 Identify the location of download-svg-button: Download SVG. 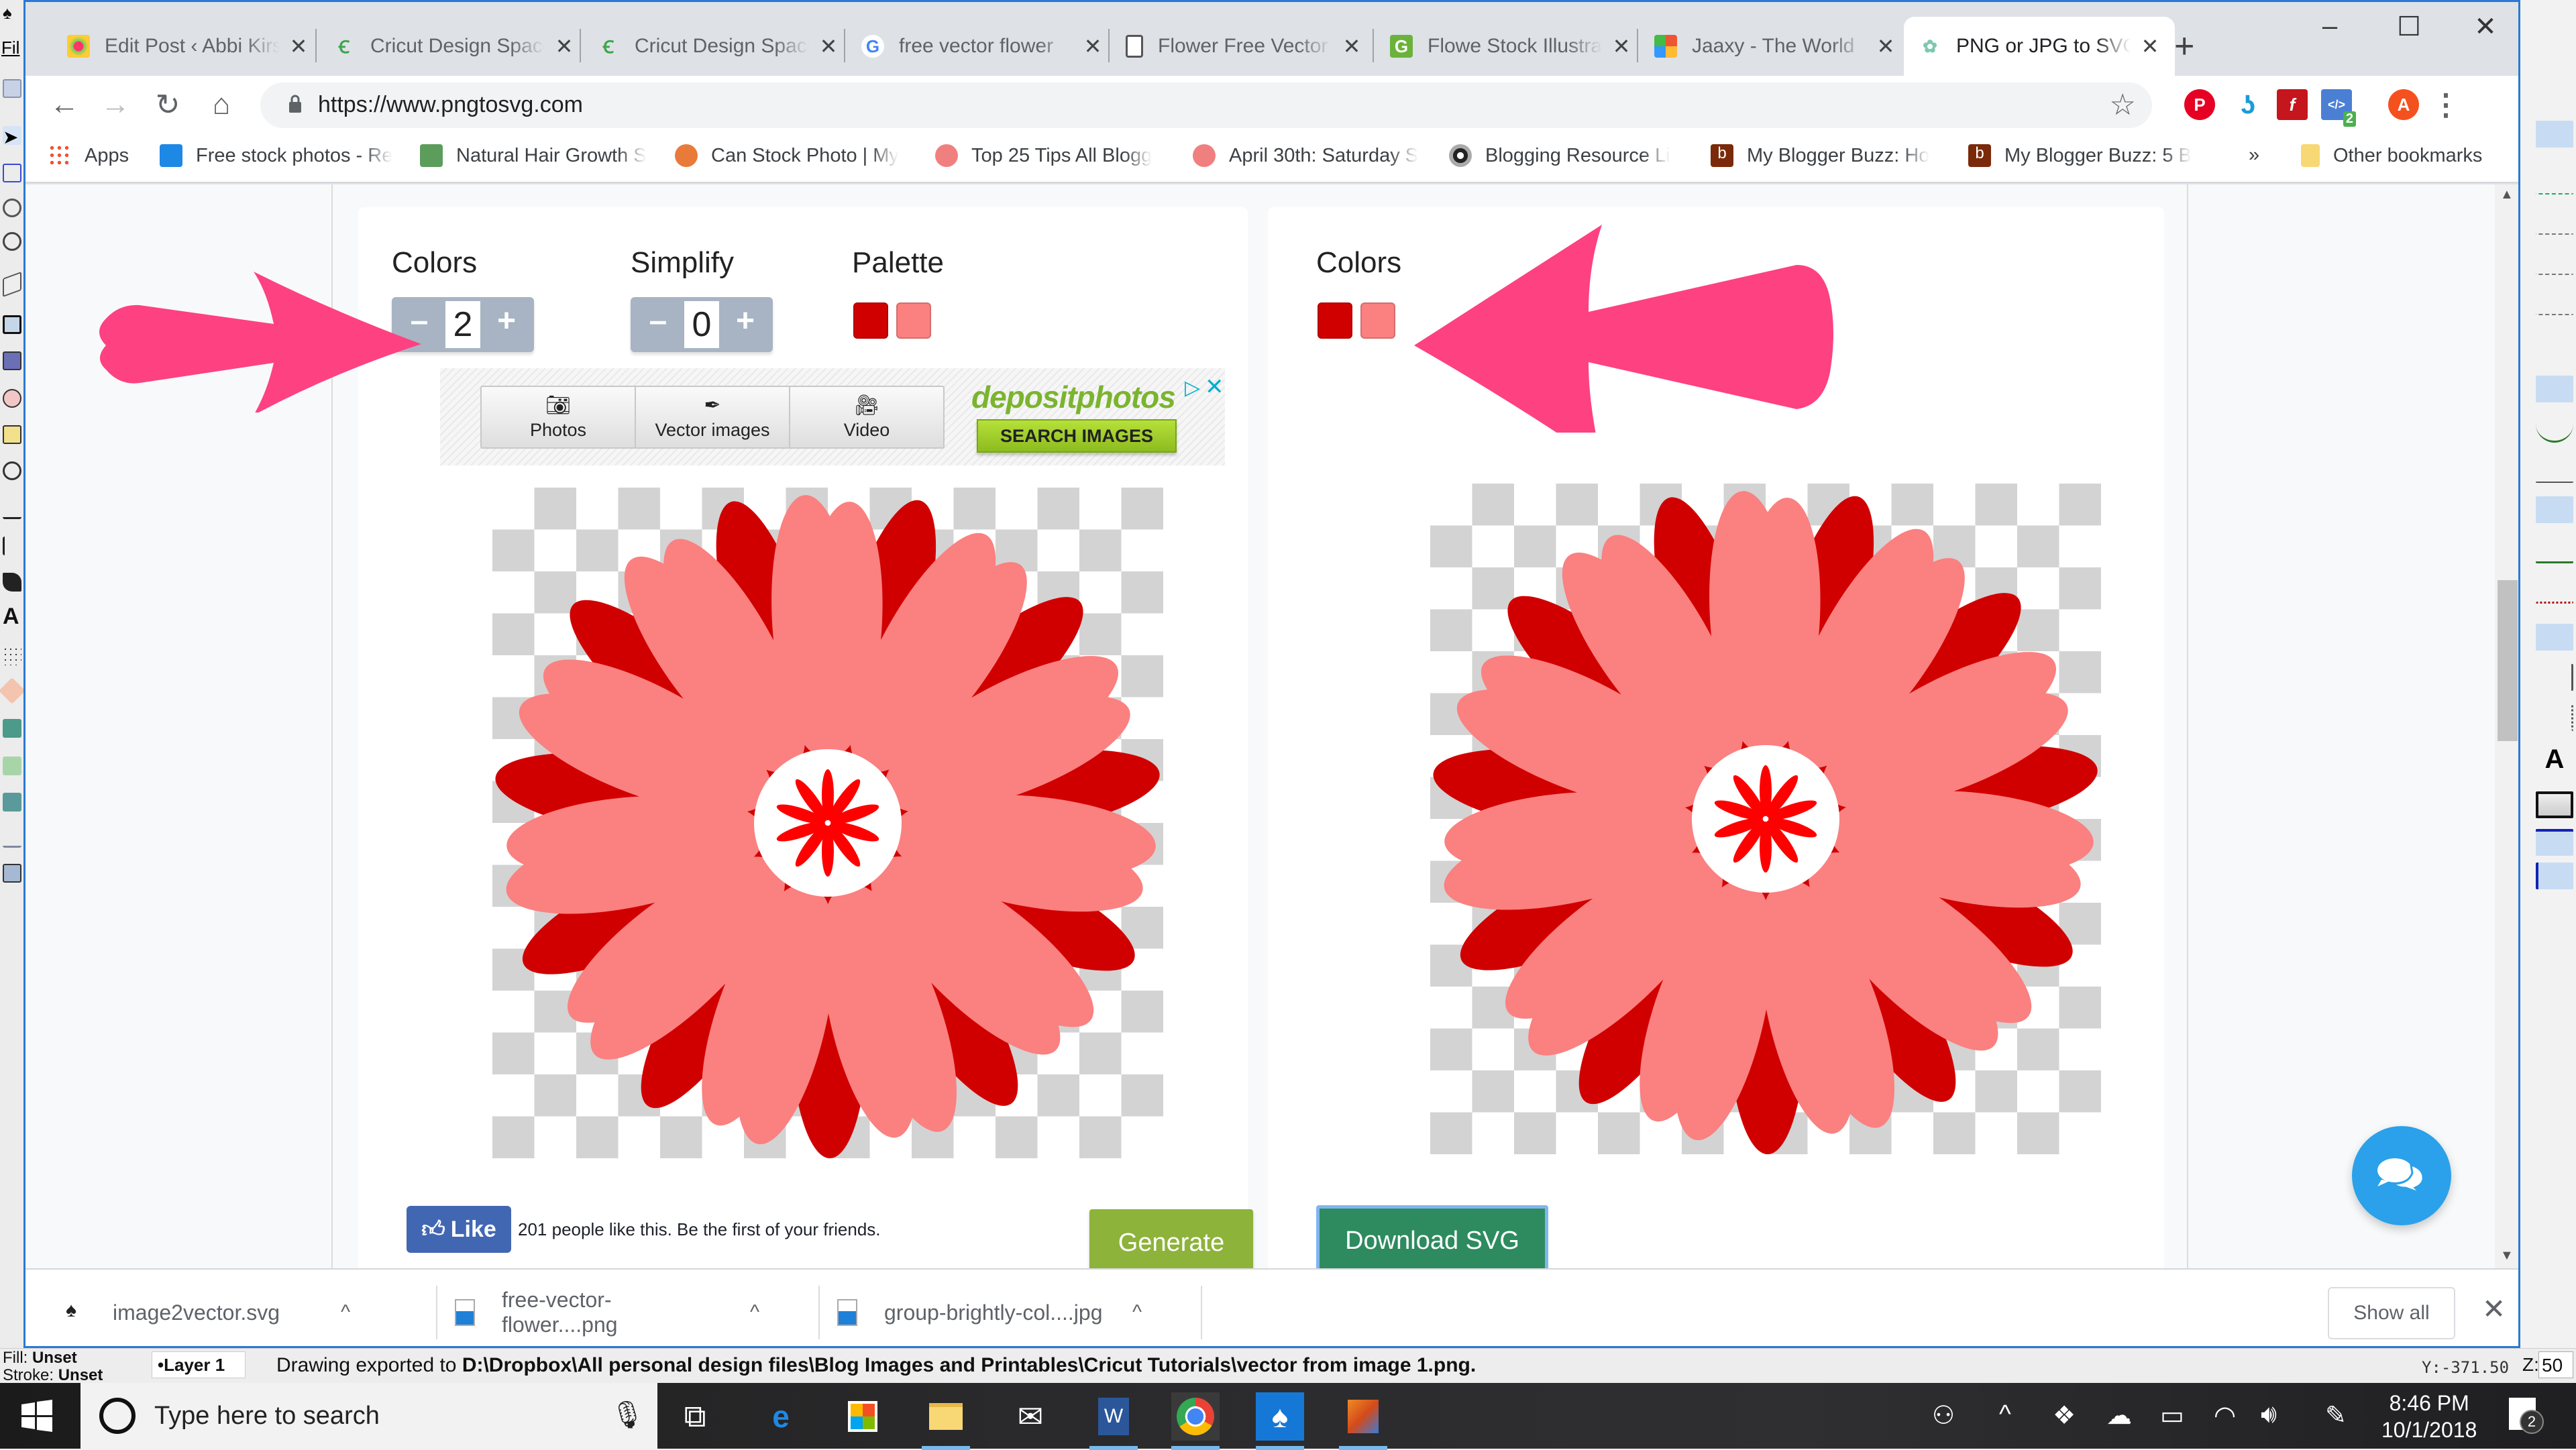
(1432, 1236).